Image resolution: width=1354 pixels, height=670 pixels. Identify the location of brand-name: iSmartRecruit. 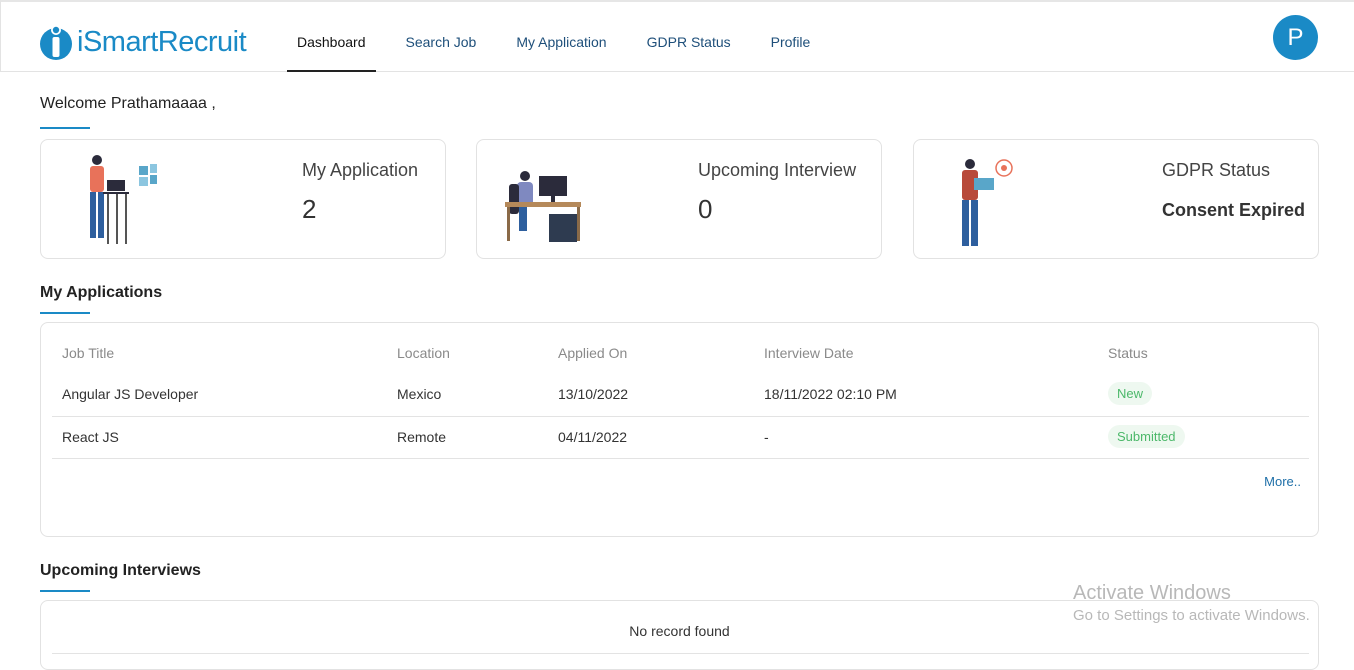
(162, 41).